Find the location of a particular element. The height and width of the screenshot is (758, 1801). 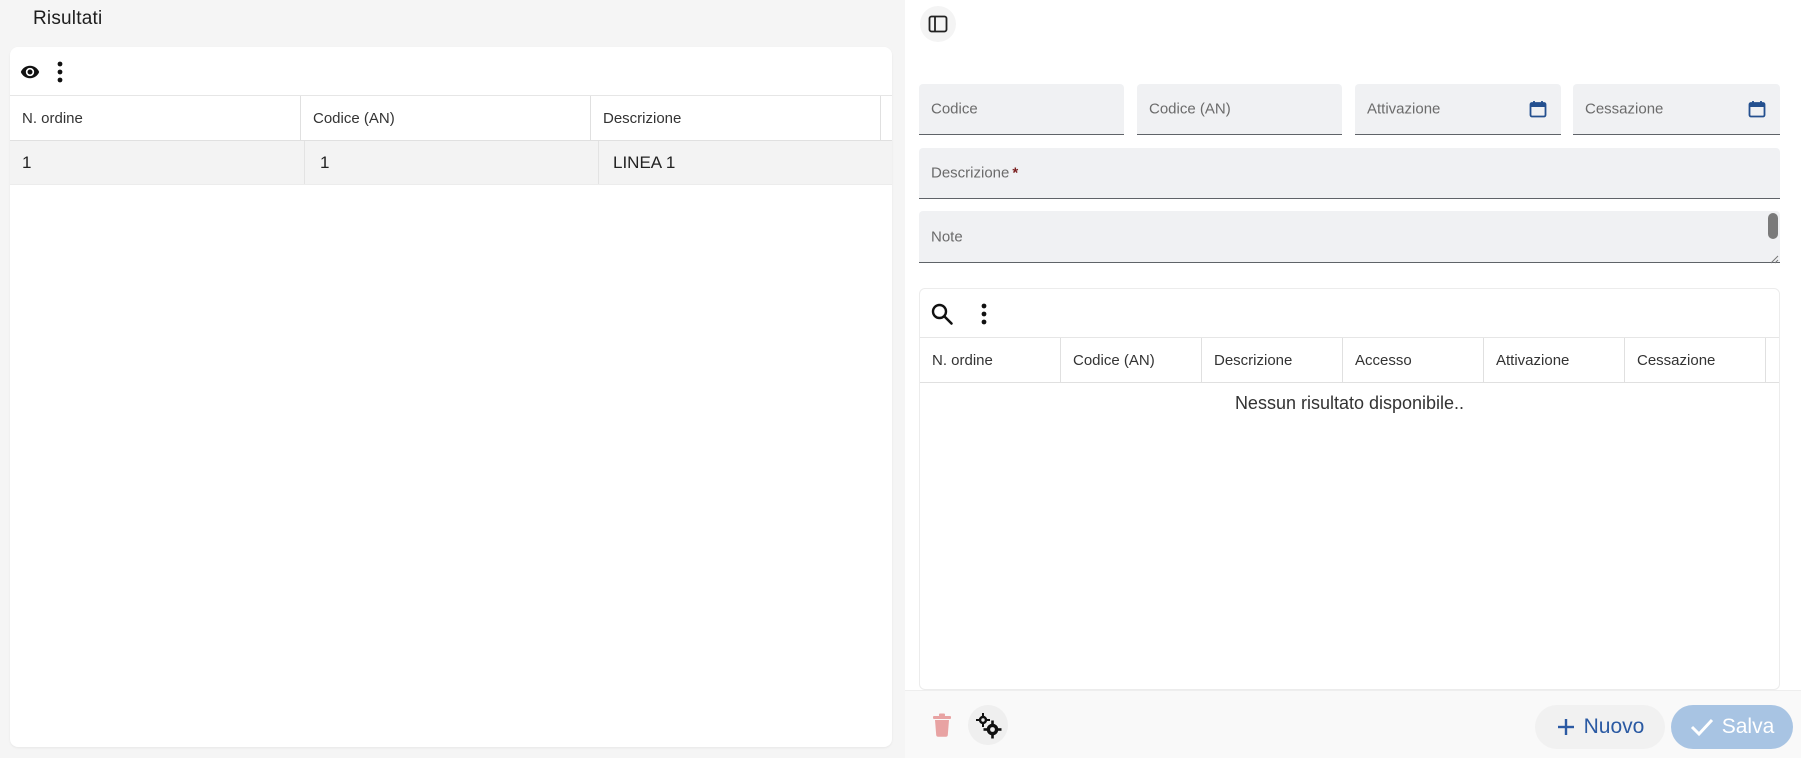

codice-an-label: Codice (AN) is located at coordinates (1190, 109).